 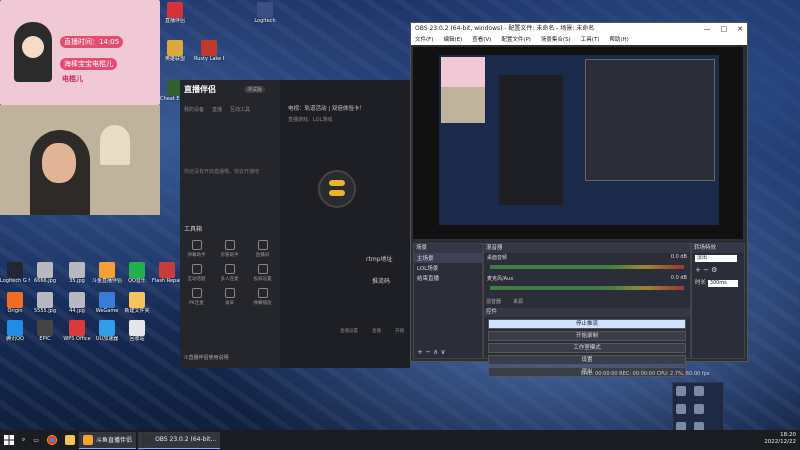 I want to click on desktop-icon: Origin, so click(x=15, y=303).